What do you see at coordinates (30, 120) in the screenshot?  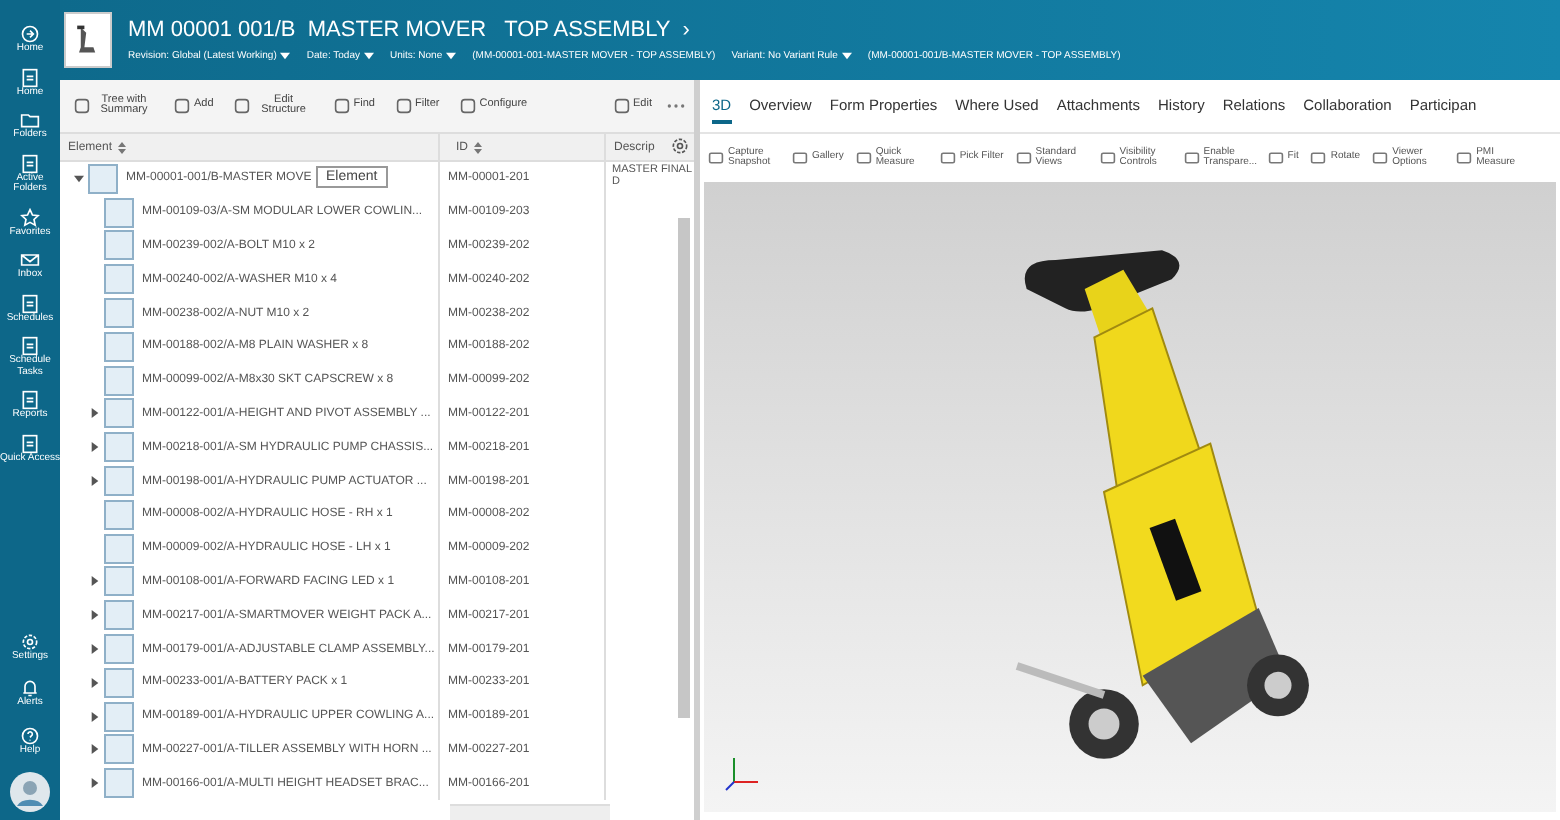 I see `folder-icon` at bounding box center [30, 120].